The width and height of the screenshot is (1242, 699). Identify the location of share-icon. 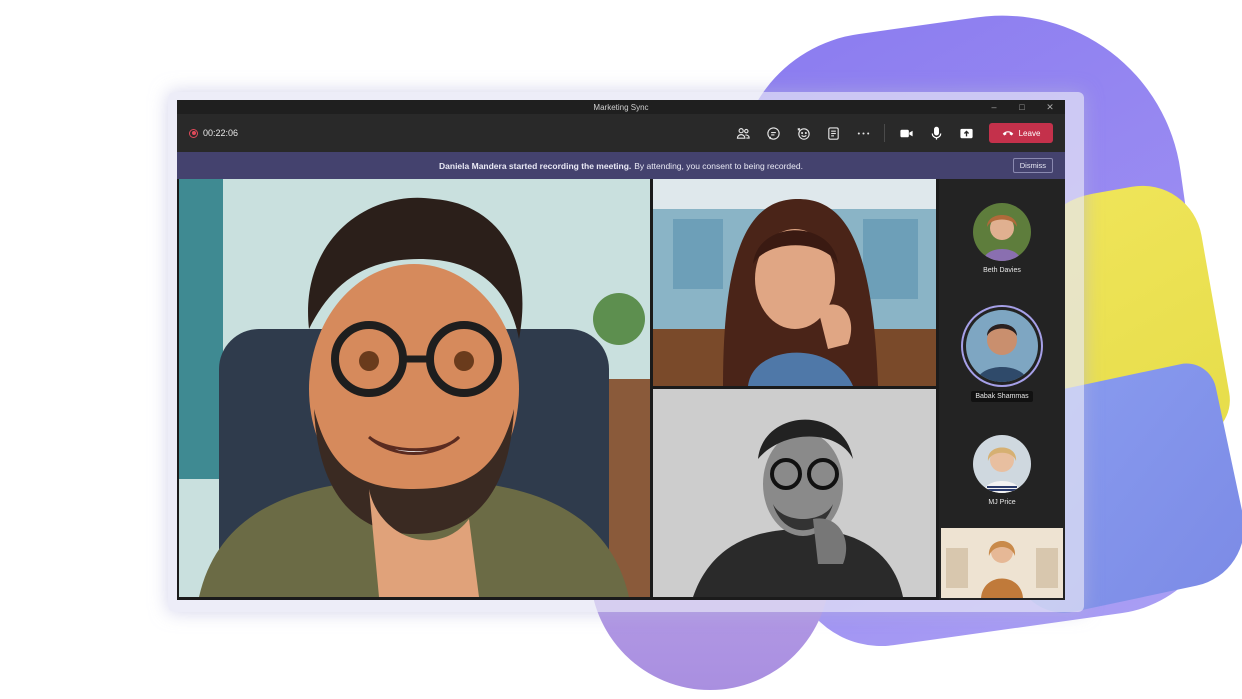
(966, 133).